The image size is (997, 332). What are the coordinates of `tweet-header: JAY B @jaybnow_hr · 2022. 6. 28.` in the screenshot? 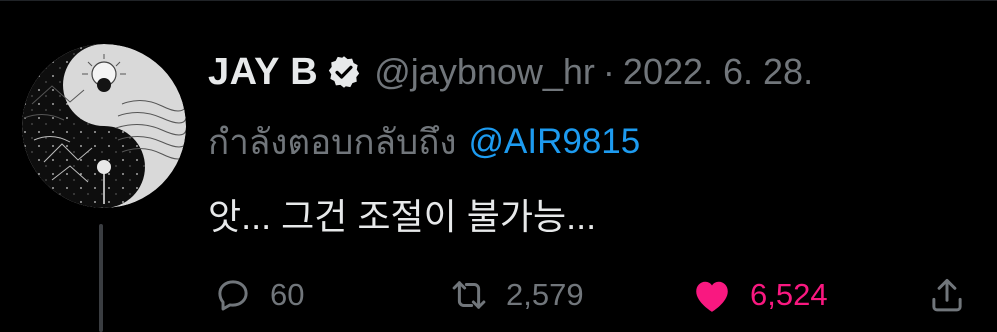 It's located at (510, 72).